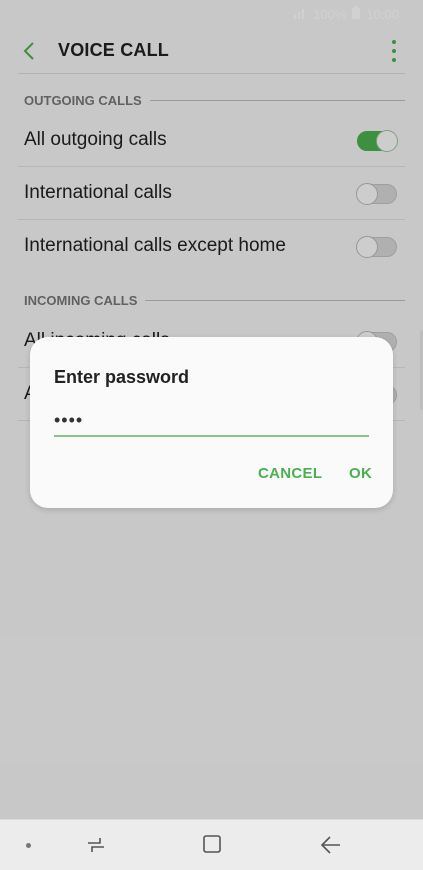 The image size is (423, 870). Describe the element at coordinates (360, 473) in the screenshot. I see `ok-button: OK` at that location.